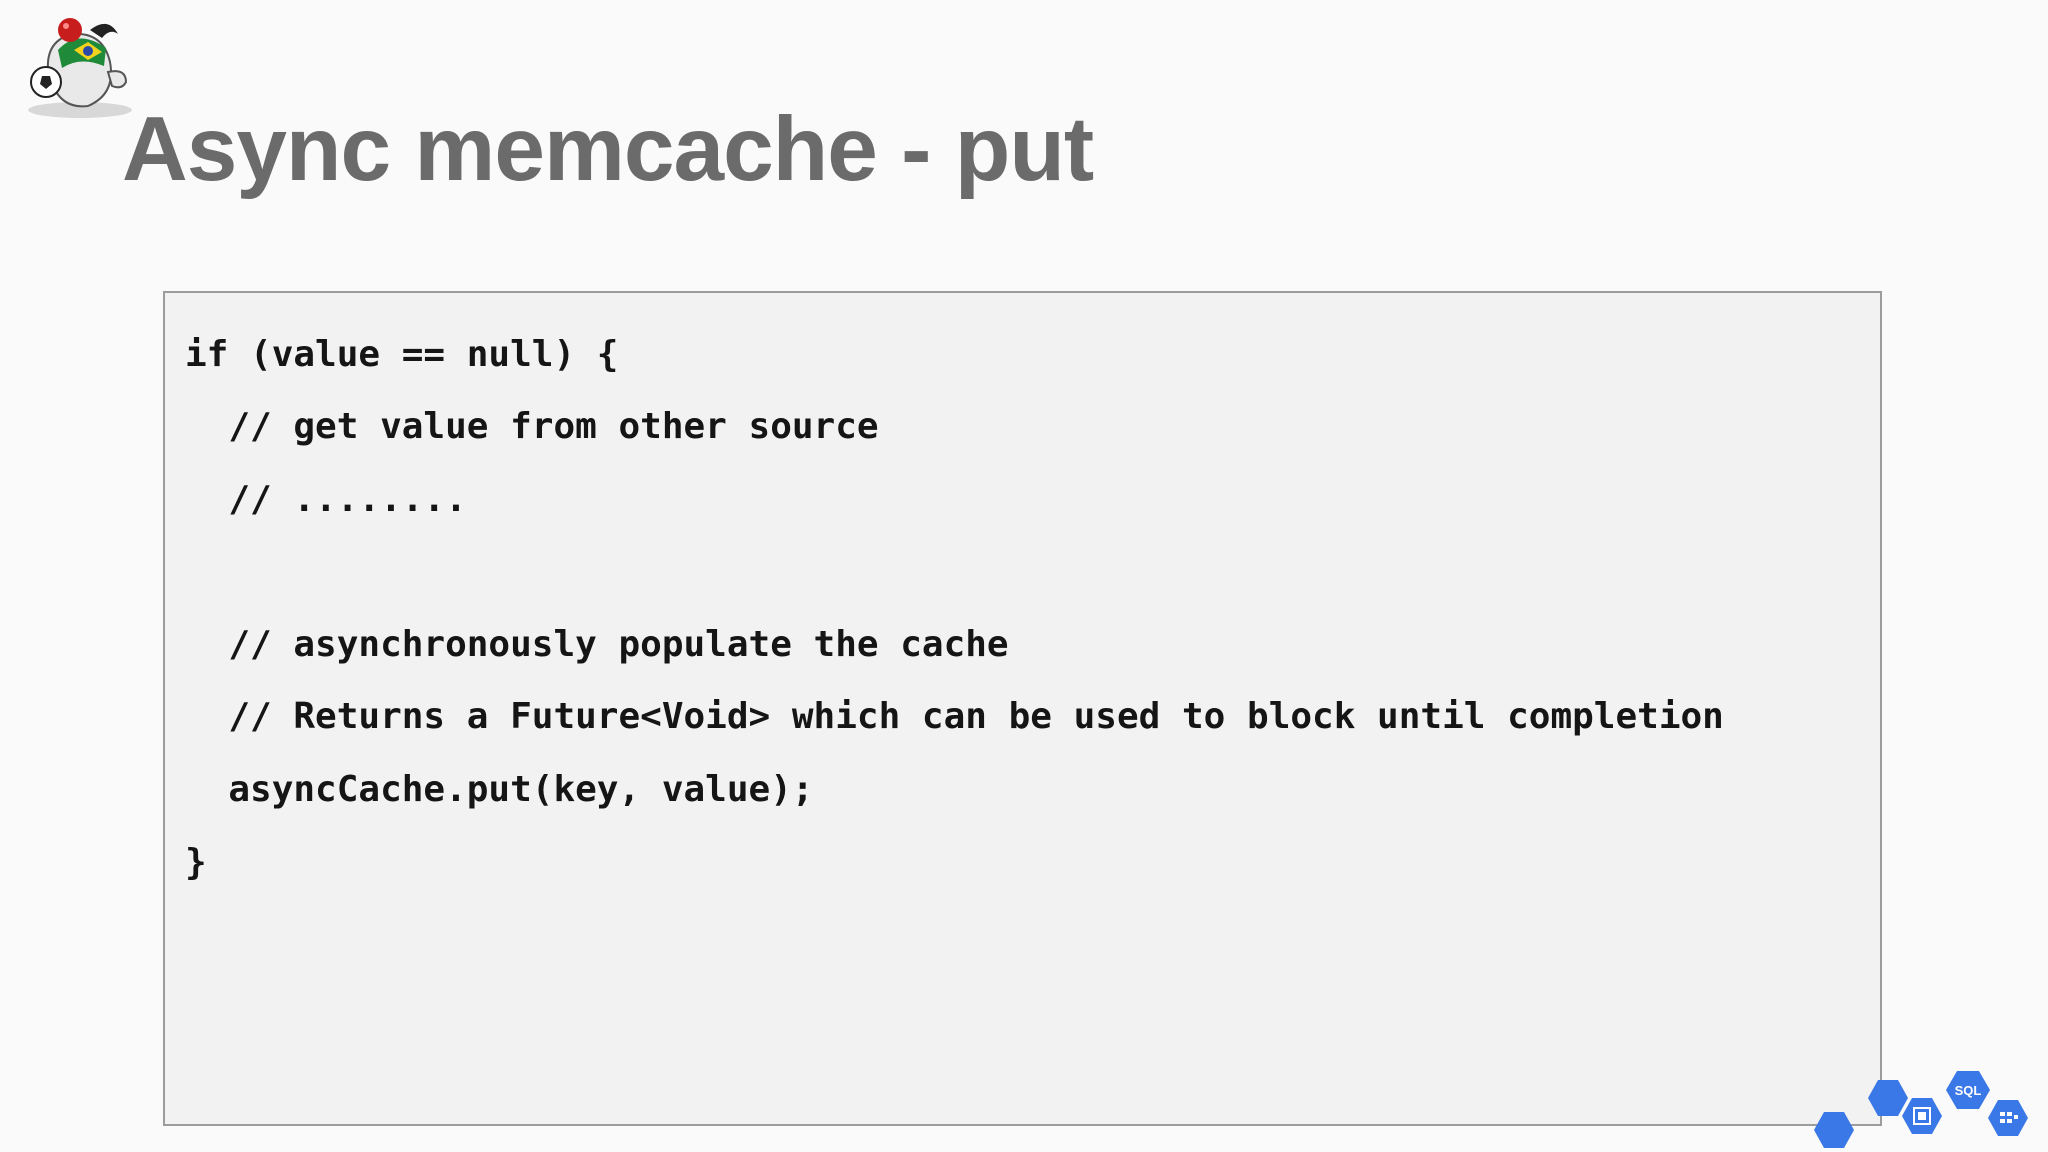 The width and height of the screenshot is (2048, 1152). I want to click on code-line: // asynchronously populate the cache, so click(597, 644).